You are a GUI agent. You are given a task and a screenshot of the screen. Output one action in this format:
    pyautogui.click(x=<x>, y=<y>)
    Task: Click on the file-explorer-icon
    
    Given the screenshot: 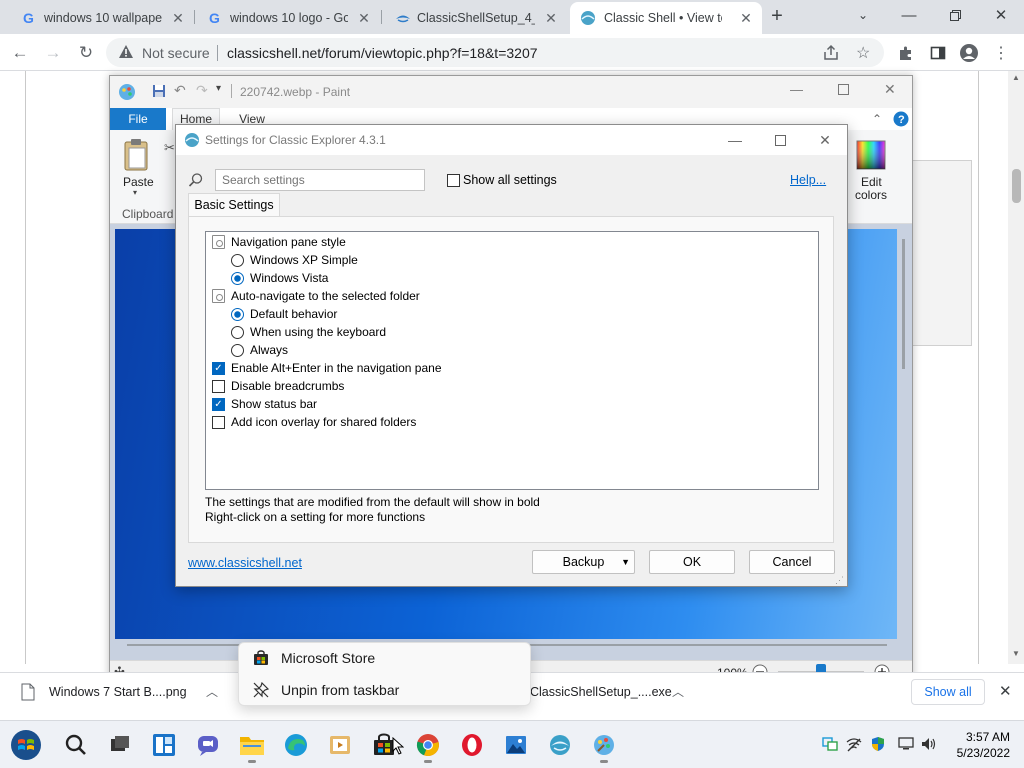 What is the action you would take?
    pyautogui.click(x=252, y=746)
    